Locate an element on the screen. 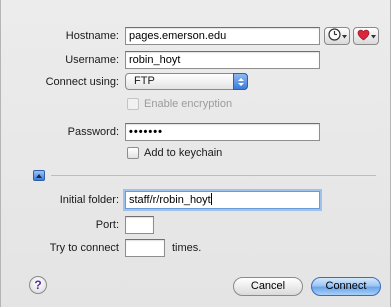 The height and width of the screenshot is (307, 391). initial-folder-label: Initial folder: is located at coordinates (89, 200).